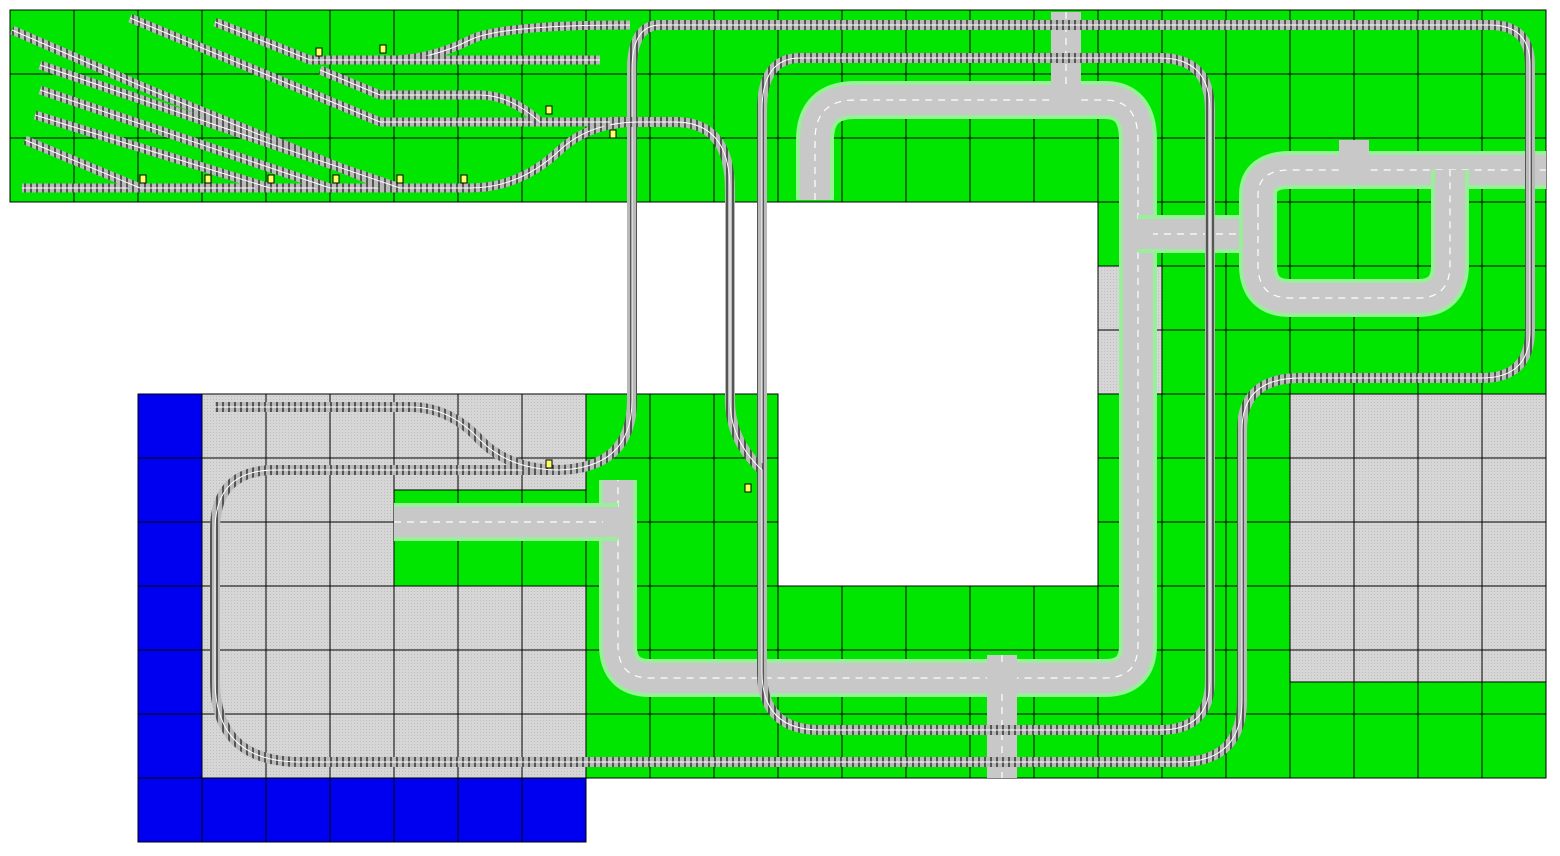  What do you see at coordinates (170, 618) in the screenshot?
I see `water-plate-left` at bounding box center [170, 618].